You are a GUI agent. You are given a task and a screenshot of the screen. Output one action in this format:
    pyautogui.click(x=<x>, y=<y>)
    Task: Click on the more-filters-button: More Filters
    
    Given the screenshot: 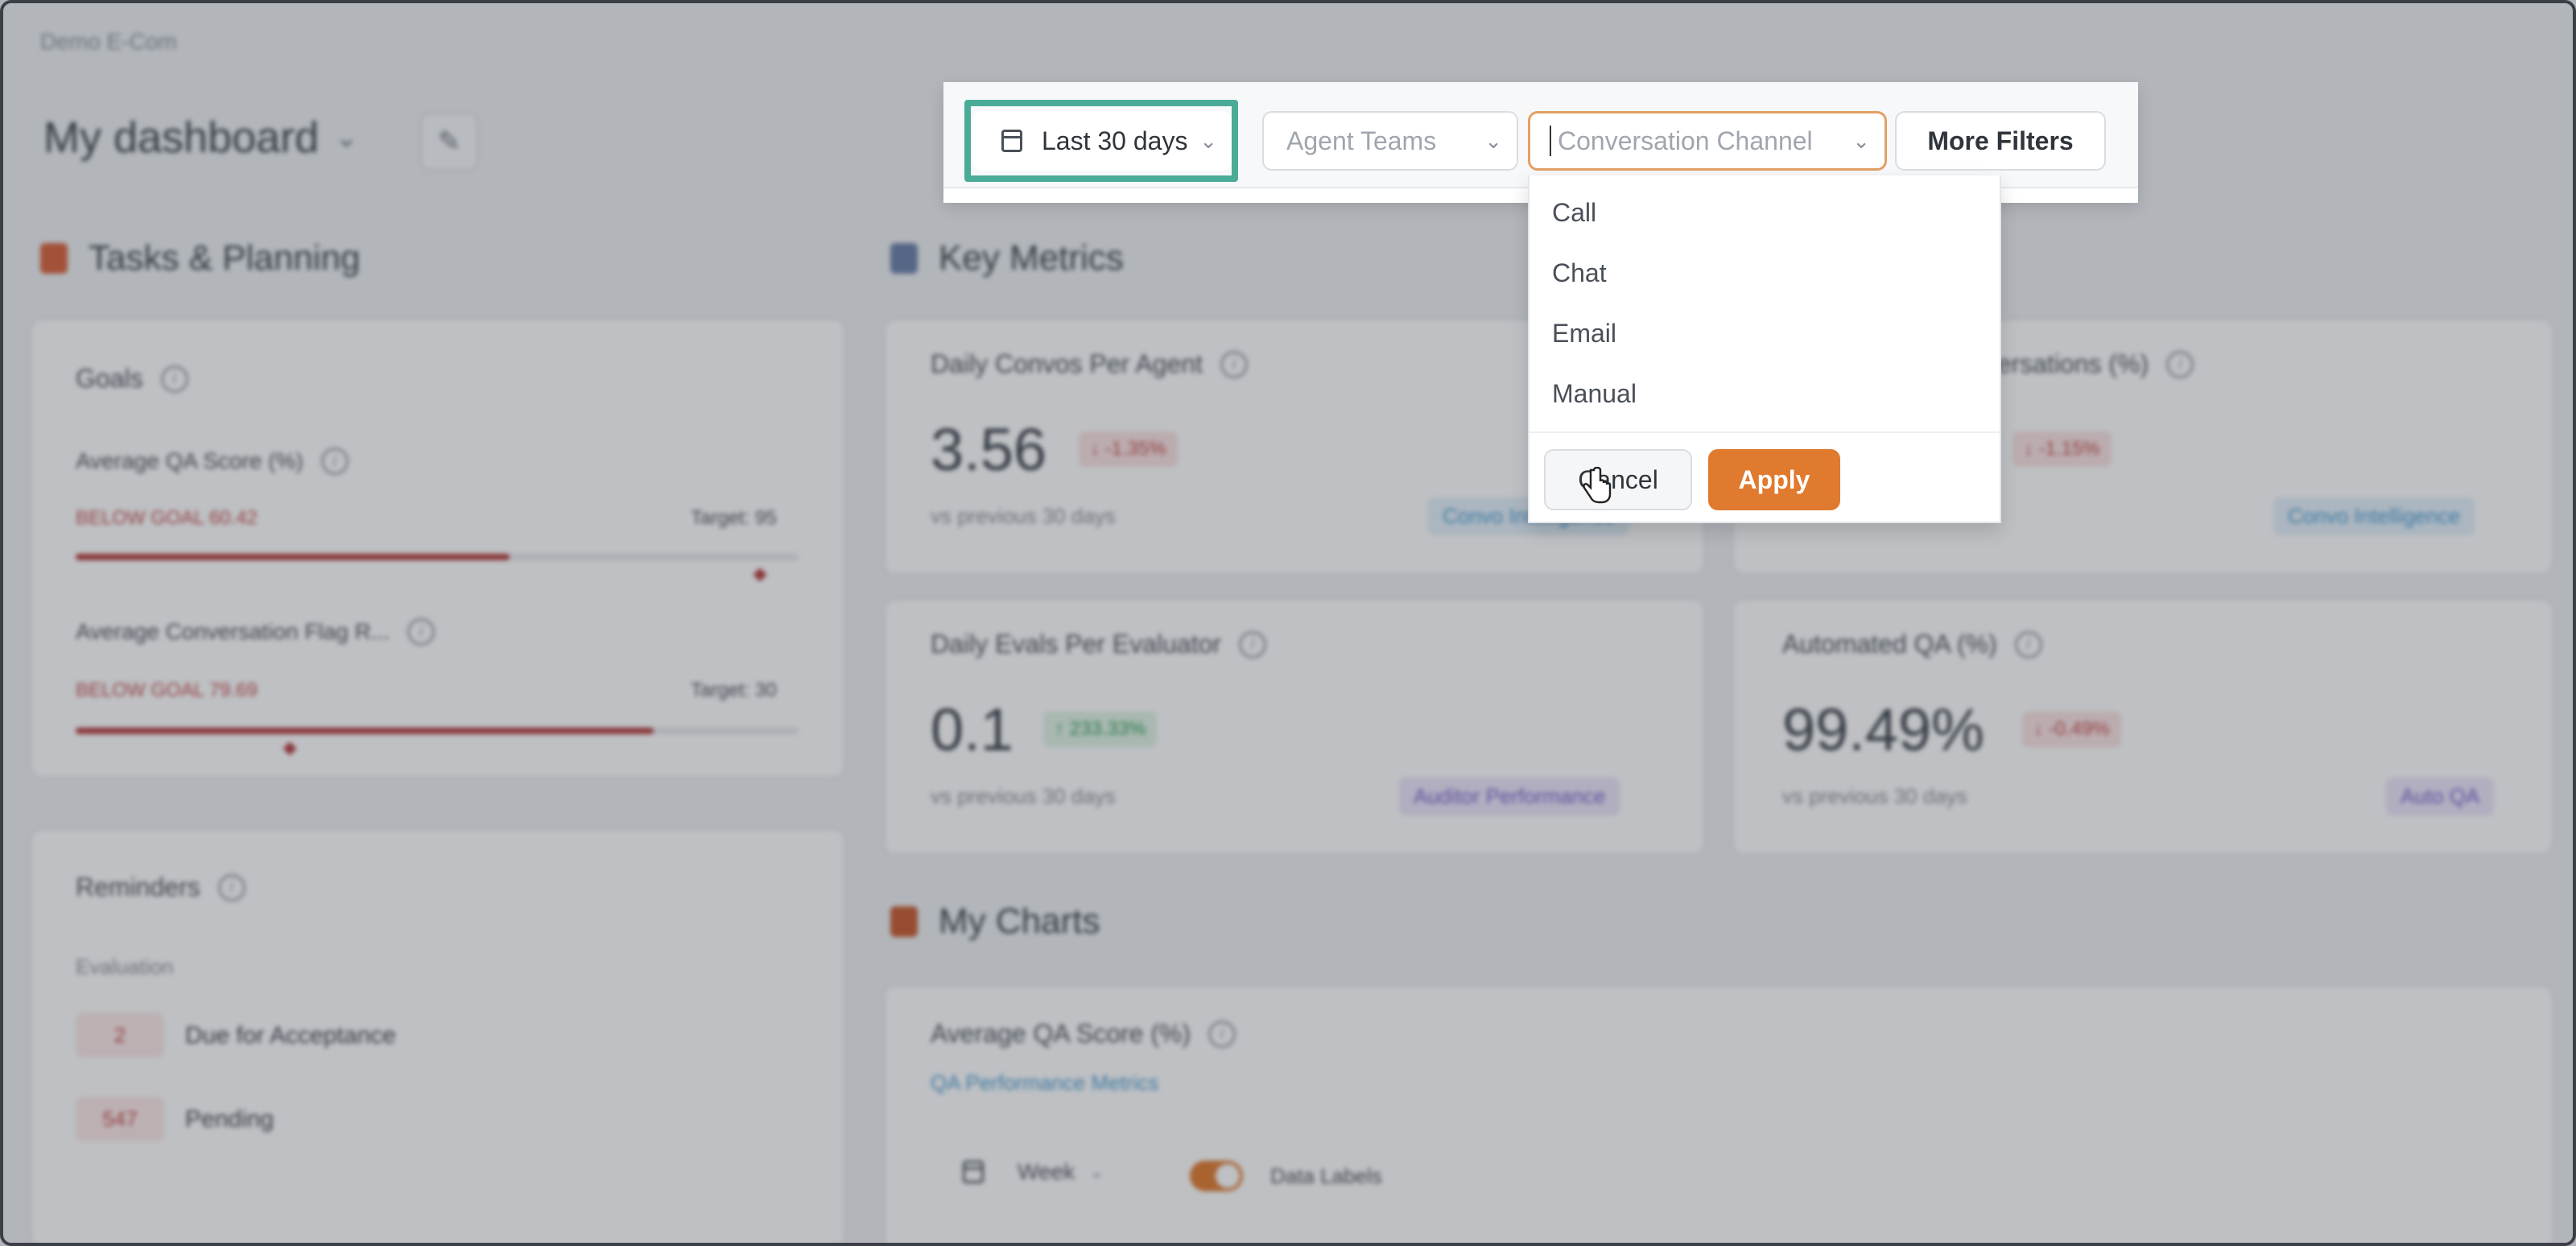 What is the action you would take?
    pyautogui.click(x=2000, y=141)
    